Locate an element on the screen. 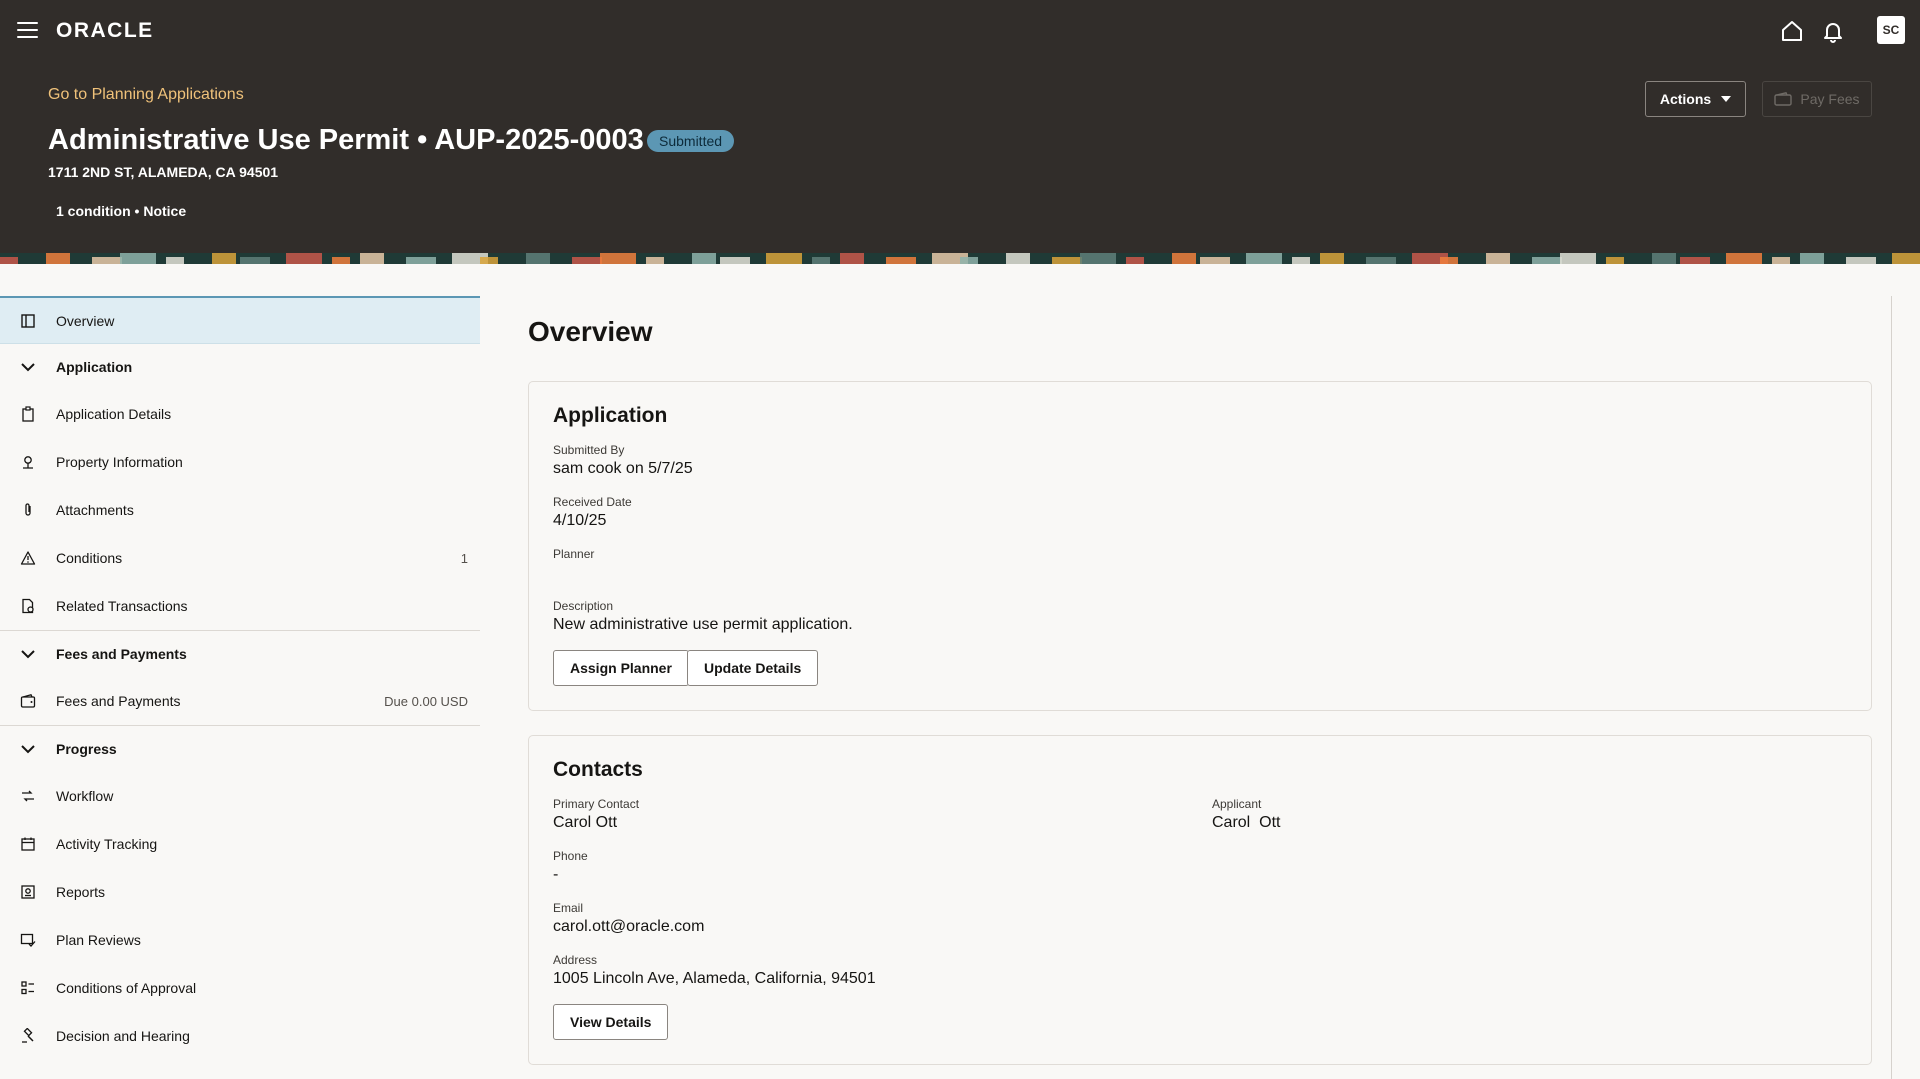 This screenshot has height=1079, width=1920. sidebar-item-label: Workflow is located at coordinates (85, 796).